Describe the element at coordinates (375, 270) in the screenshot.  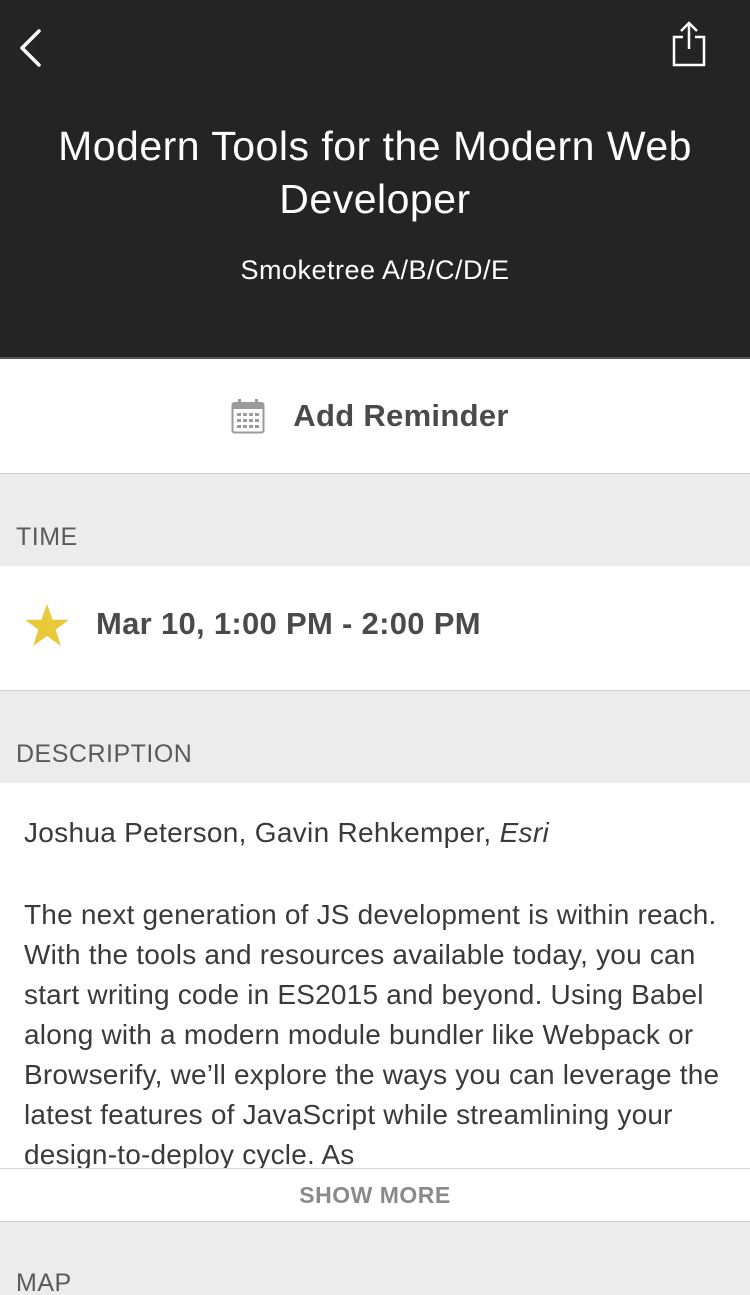
I see `session-room: Smoketree A/B/C/D/E` at that location.